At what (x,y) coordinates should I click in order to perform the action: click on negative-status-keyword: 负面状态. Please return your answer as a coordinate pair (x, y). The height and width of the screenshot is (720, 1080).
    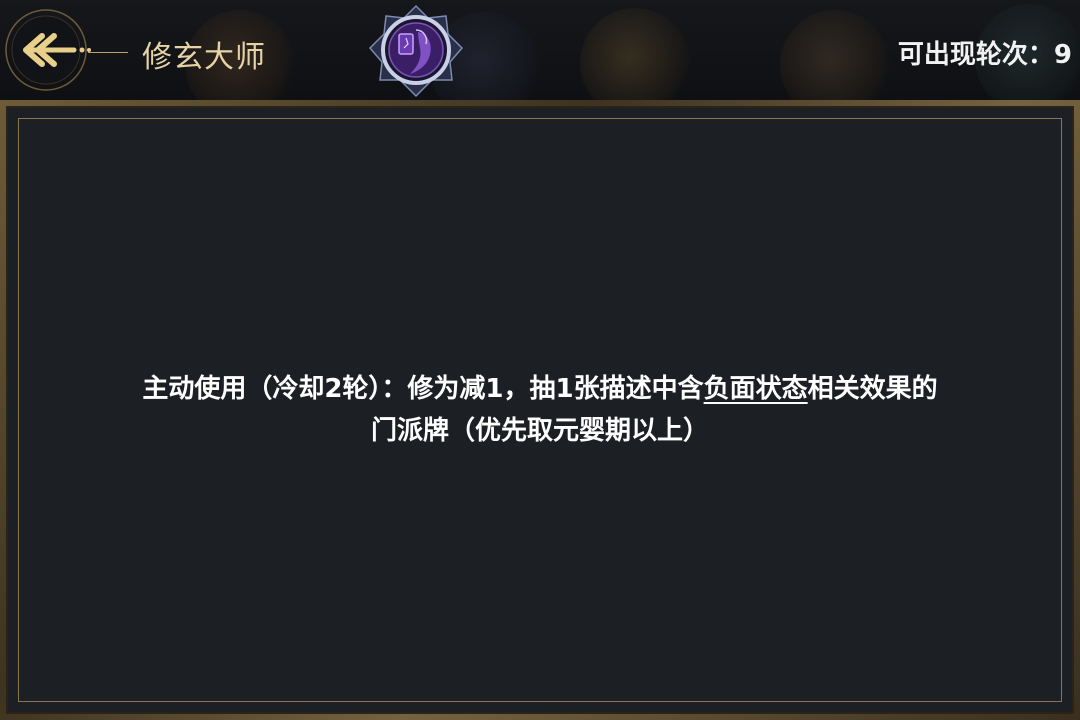
    Looking at the image, I should click on (756, 389).